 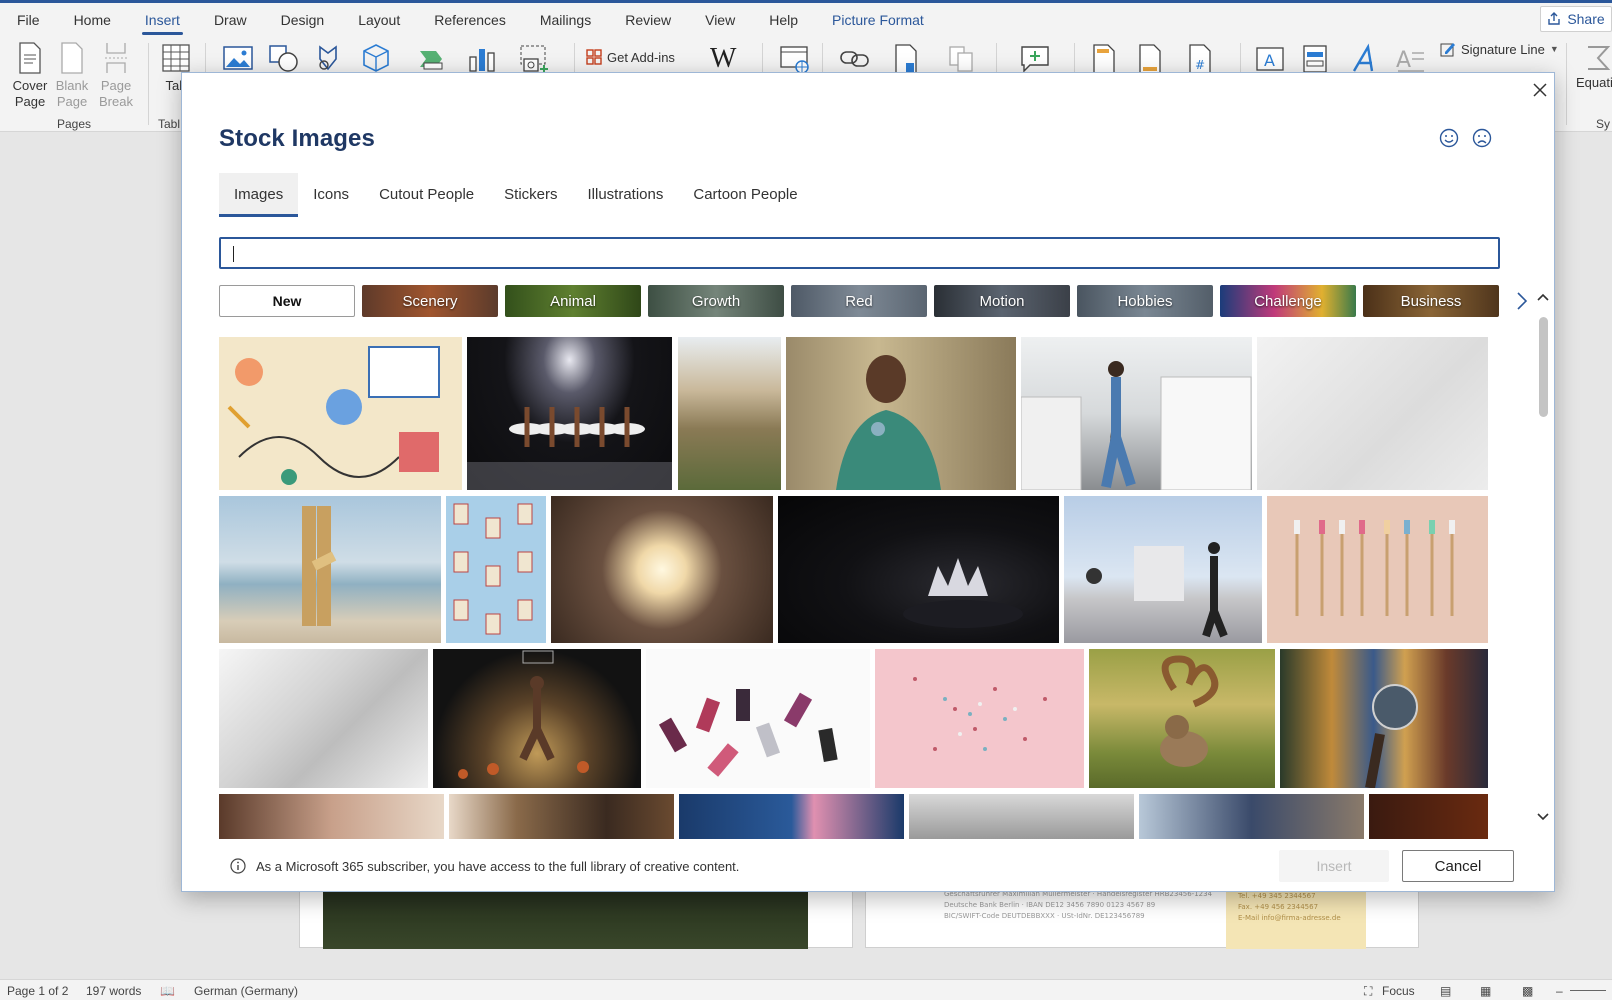 I want to click on get-addins-button: Get Add-ins, so click(x=630, y=57).